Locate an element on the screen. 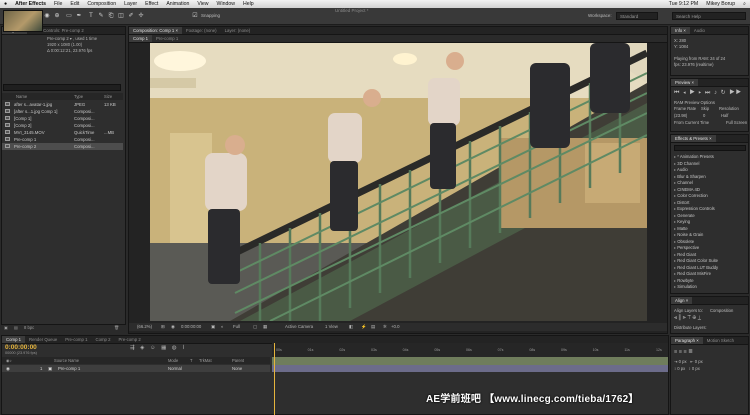  interpret-footage-icon: ▣ is located at coordinates (6, 327).